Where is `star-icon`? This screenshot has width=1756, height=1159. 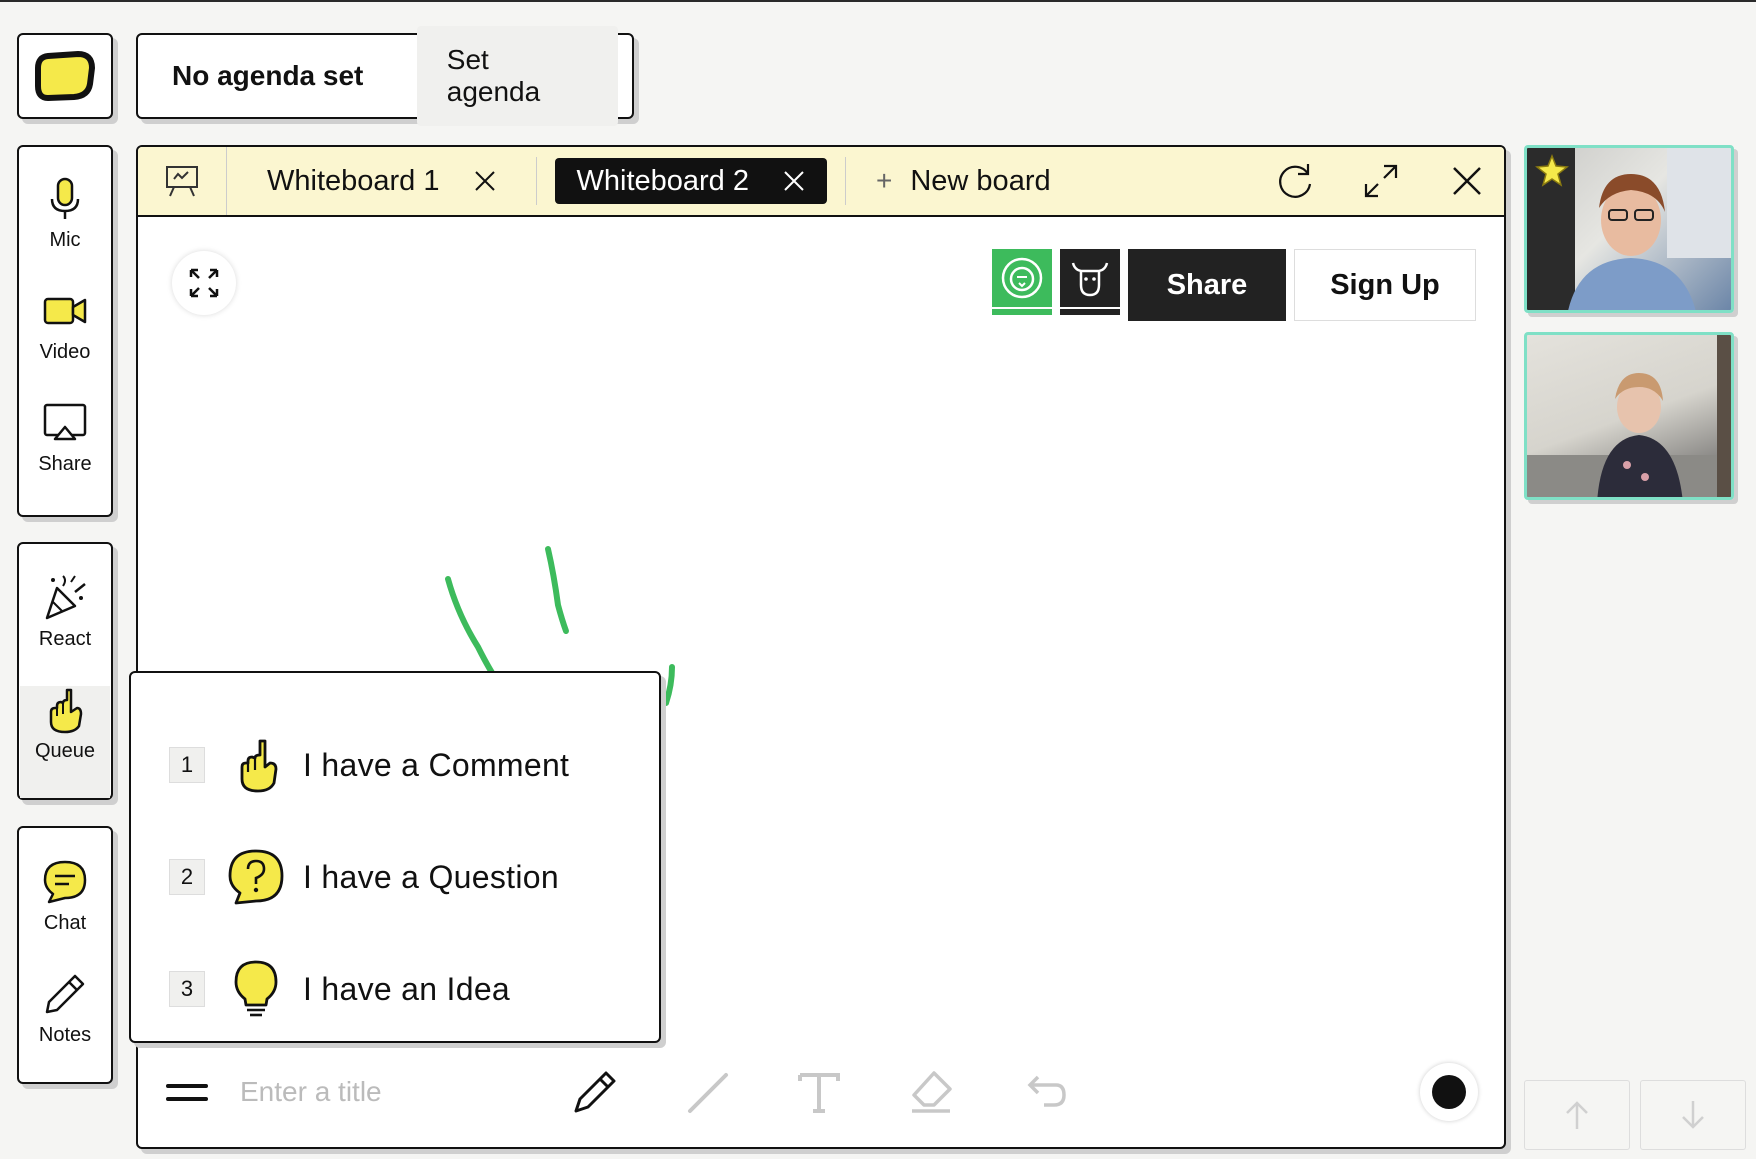
star-icon is located at coordinates (1552, 170).